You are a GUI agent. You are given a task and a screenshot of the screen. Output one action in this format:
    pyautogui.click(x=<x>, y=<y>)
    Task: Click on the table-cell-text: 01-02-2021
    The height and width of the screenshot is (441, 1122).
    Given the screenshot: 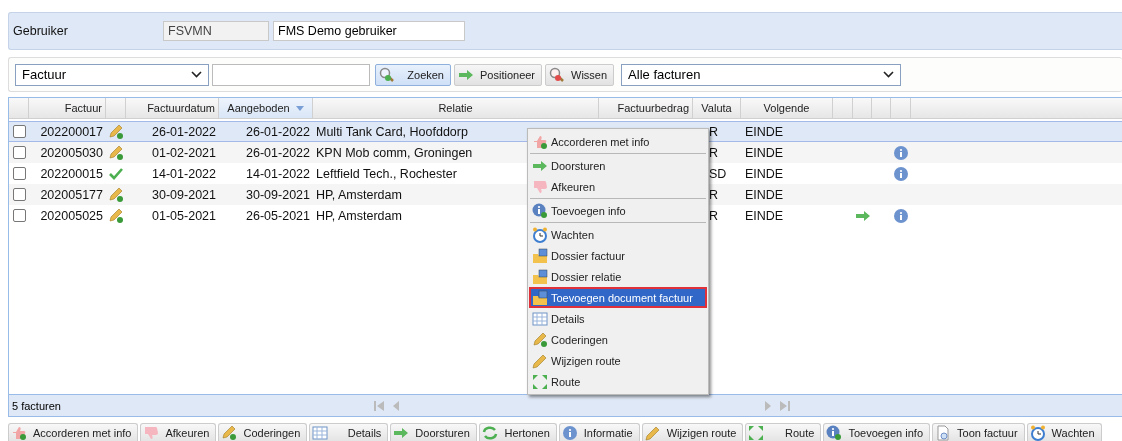 What is the action you would take?
    pyautogui.click(x=184, y=153)
    